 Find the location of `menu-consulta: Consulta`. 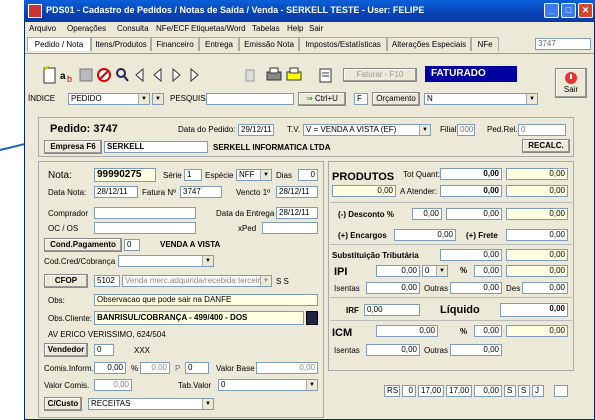

menu-consulta: Consulta is located at coordinates (133, 28).